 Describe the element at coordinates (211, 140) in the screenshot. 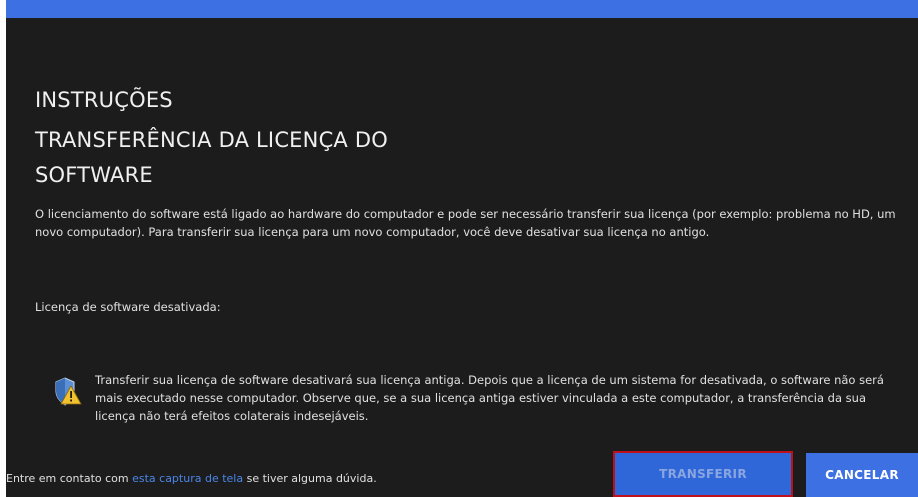

I see `page-title-line1: TRANSFERÊNCIA DA LICENÇA DO` at that location.